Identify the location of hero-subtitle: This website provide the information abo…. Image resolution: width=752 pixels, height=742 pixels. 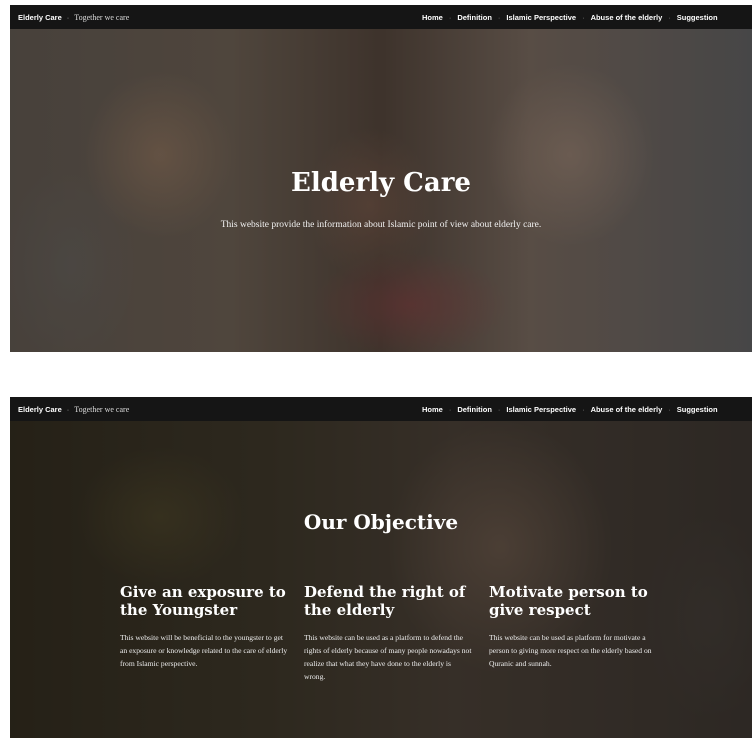
(381, 225).